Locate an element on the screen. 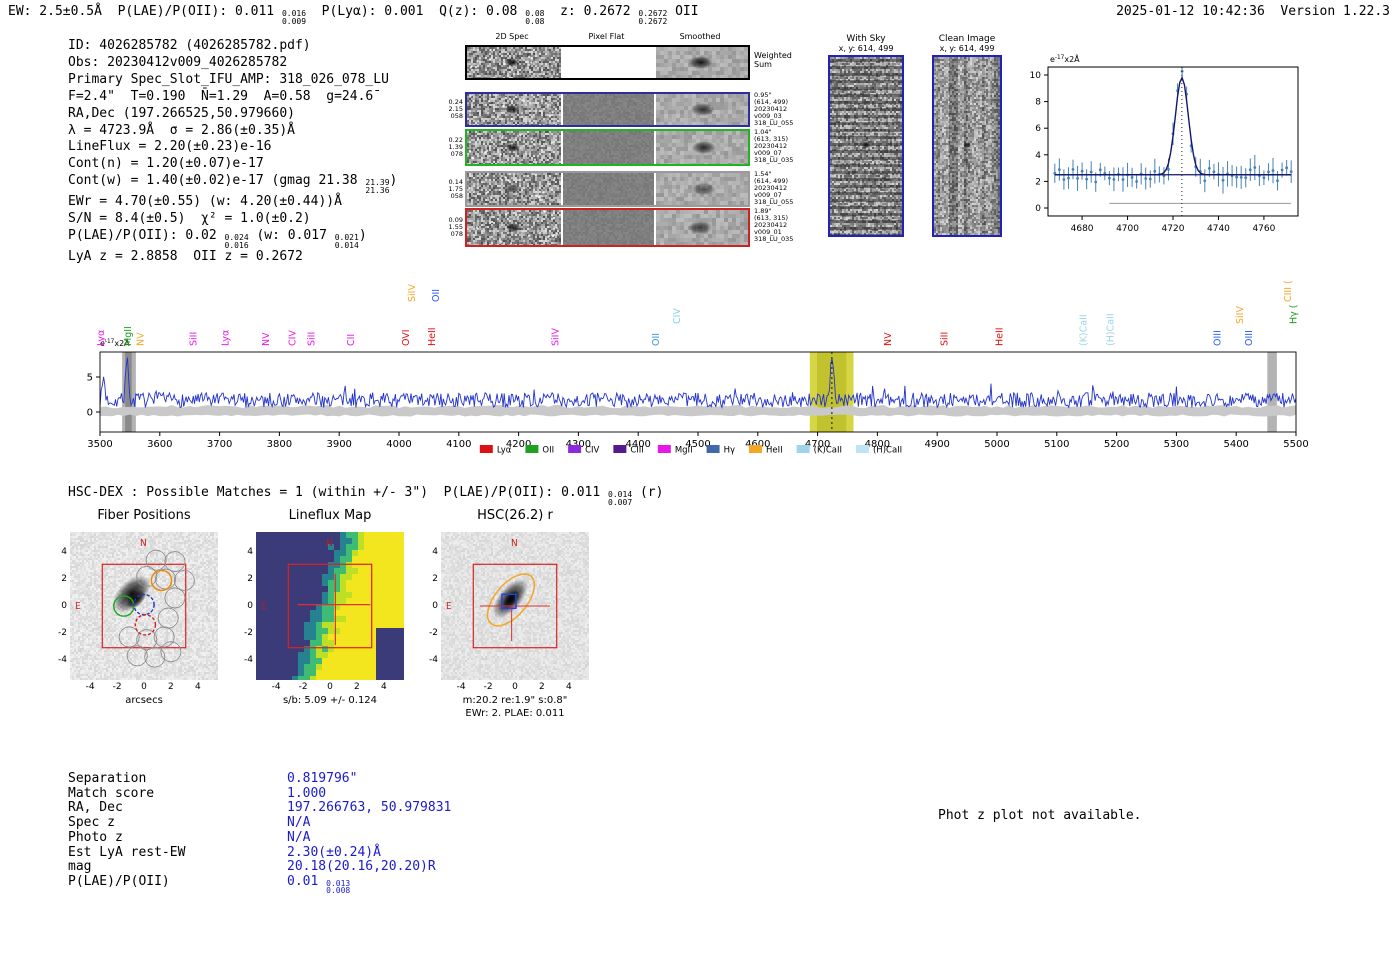 Image resolution: width=1400 pixels, height=953 pixels. info-line: Cont(n) = 1.20(±0.07)e-17 is located at coordinates (166, 164).